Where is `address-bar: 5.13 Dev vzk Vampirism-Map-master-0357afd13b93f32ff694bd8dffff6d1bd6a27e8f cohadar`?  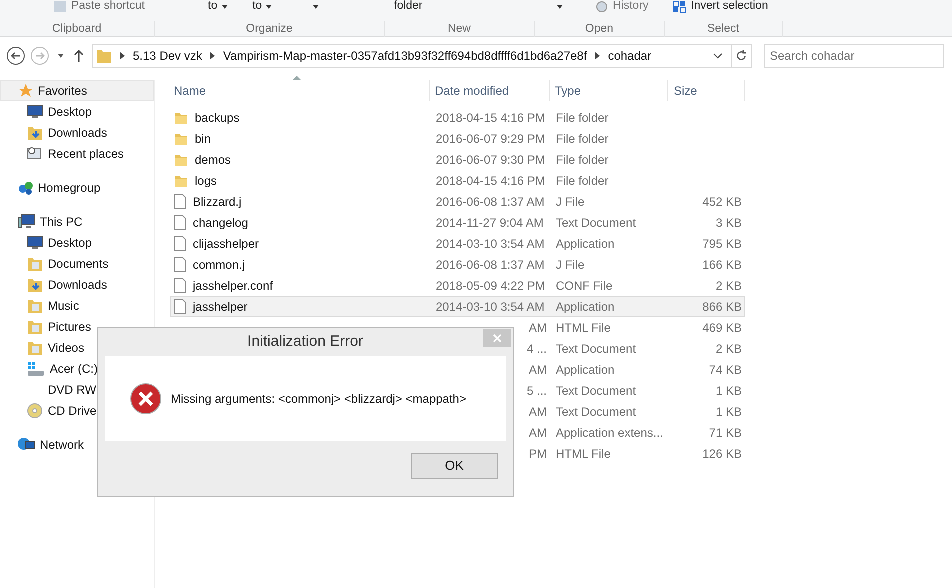
address-bar: 5.13 Dev vzk Vampirism-Map-master-0357afd13b93f32ff694bd8dffff6d1bd6a27e8f cohadar is located at coordinates (422, 56).